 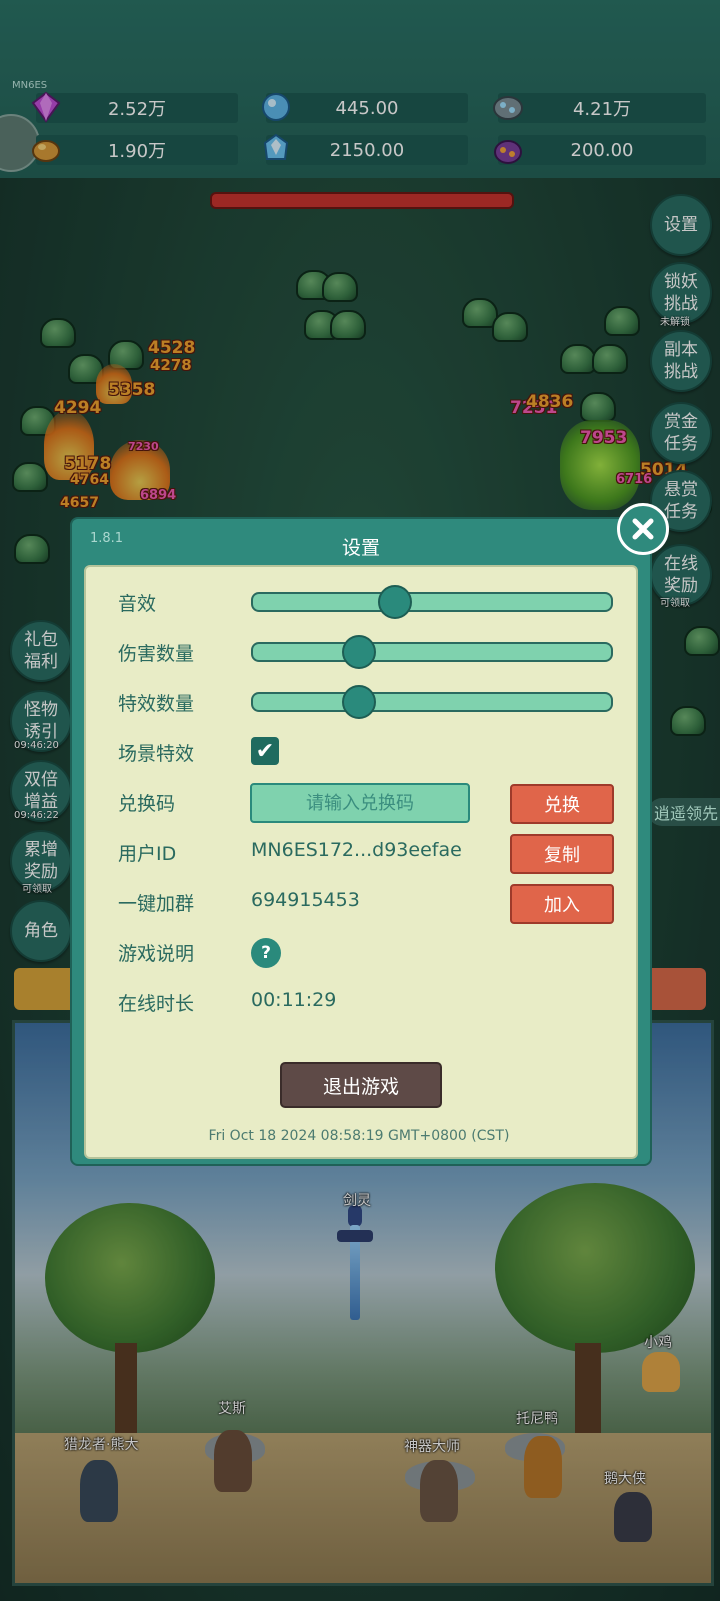 I want to click on user-id-value: MN6ES172...d93eefae, so click(x=356, y=850).